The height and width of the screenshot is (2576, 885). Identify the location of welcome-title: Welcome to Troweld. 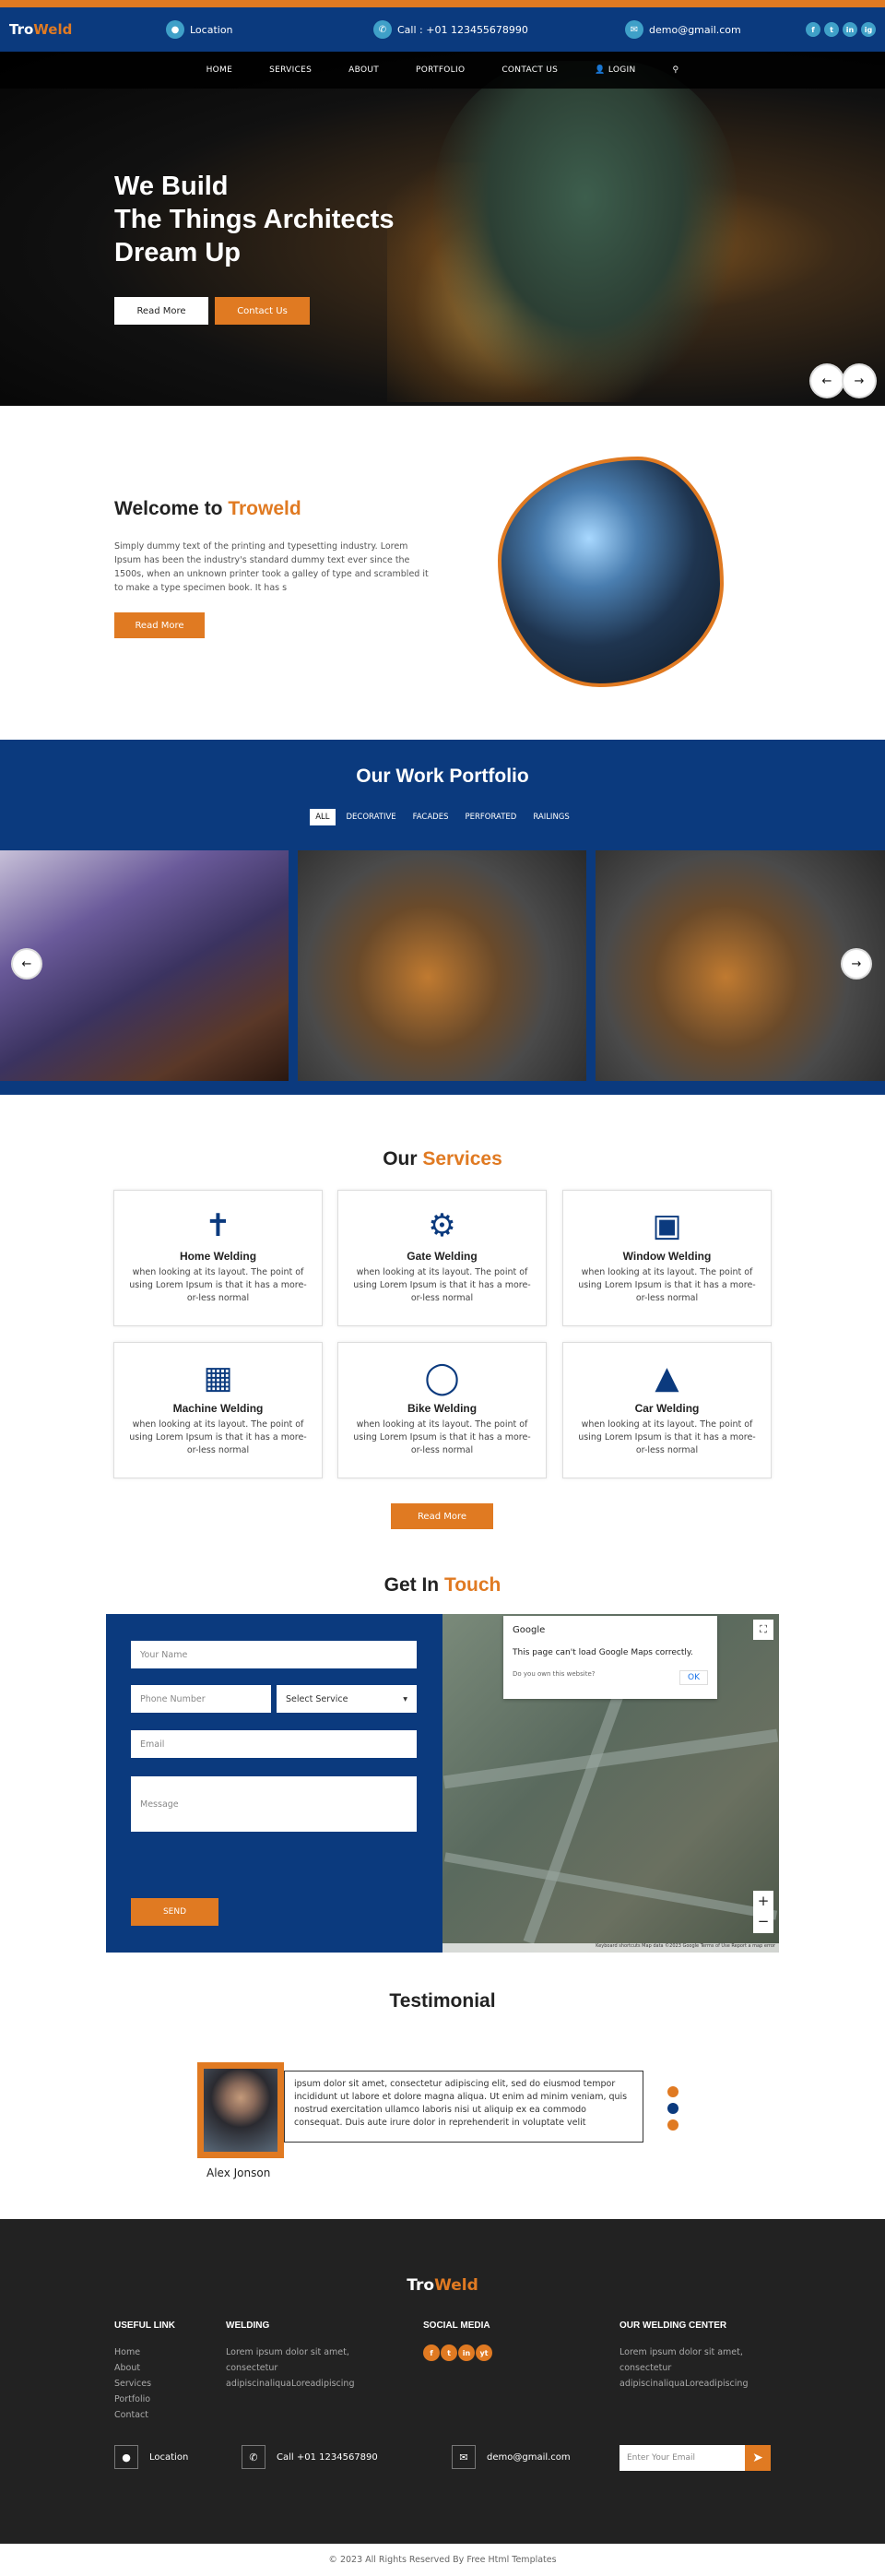
(207, 508).